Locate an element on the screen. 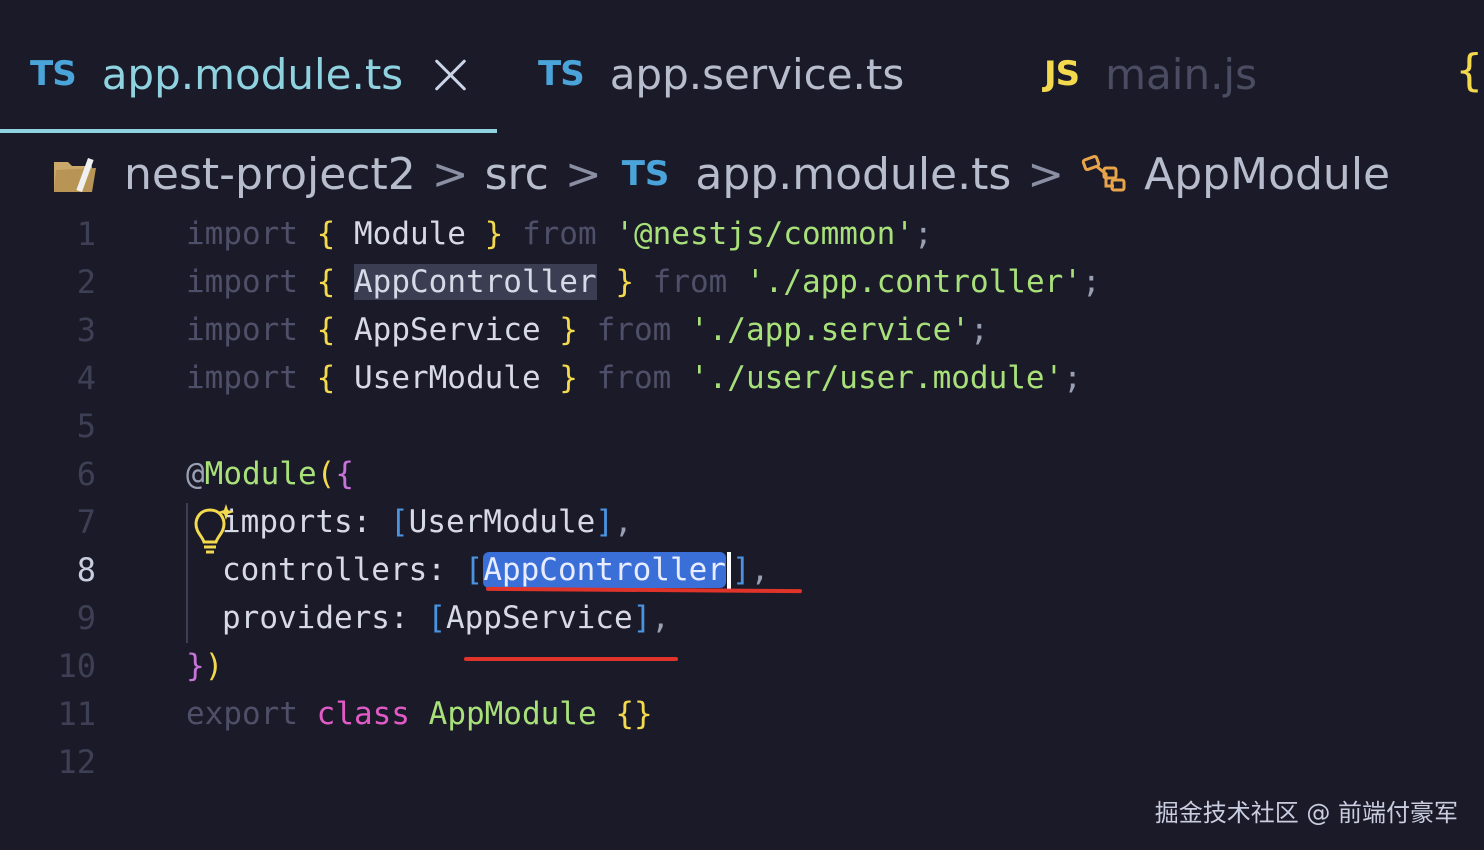  tab-label: app.service.ts is located at coordinates (757, 74).